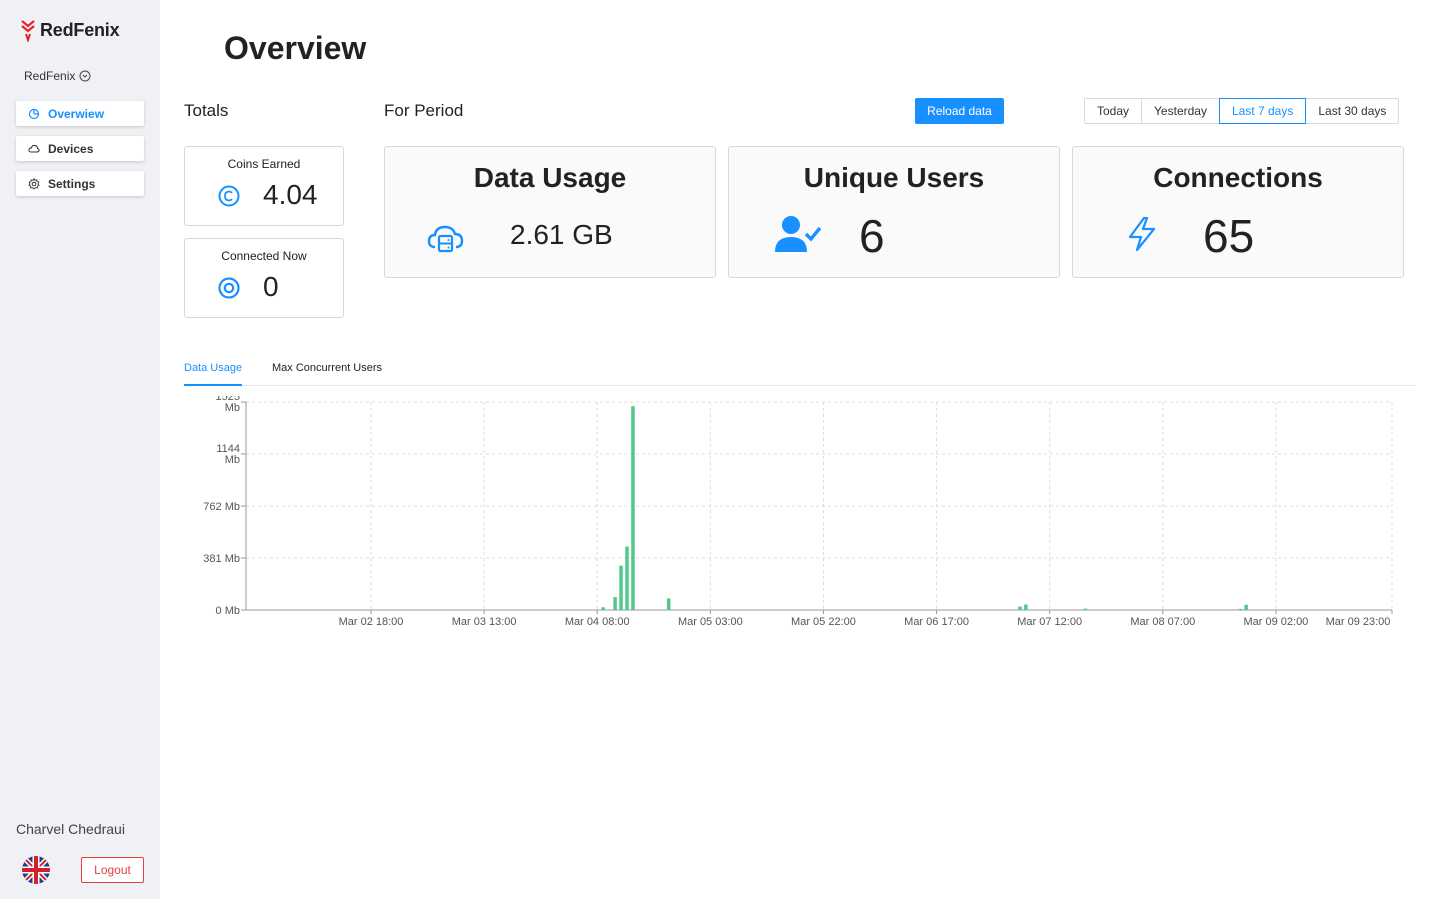 Image resolution: width=1440 pixels, height=899 pixels. Describe the element at coordinates (561, 234) in the screenshot. I see `data-usage-value: 2.61 GB` at that location.